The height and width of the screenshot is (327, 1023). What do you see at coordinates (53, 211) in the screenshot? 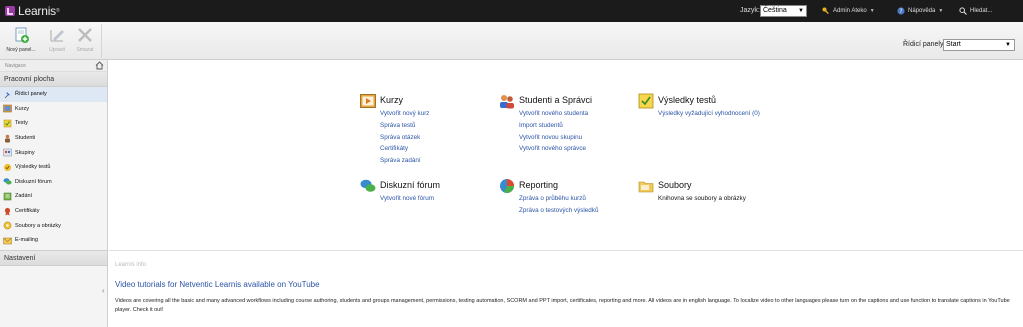
I see `sidebar-item-certificates: Certifikáty` at bounding box center [53, 211].